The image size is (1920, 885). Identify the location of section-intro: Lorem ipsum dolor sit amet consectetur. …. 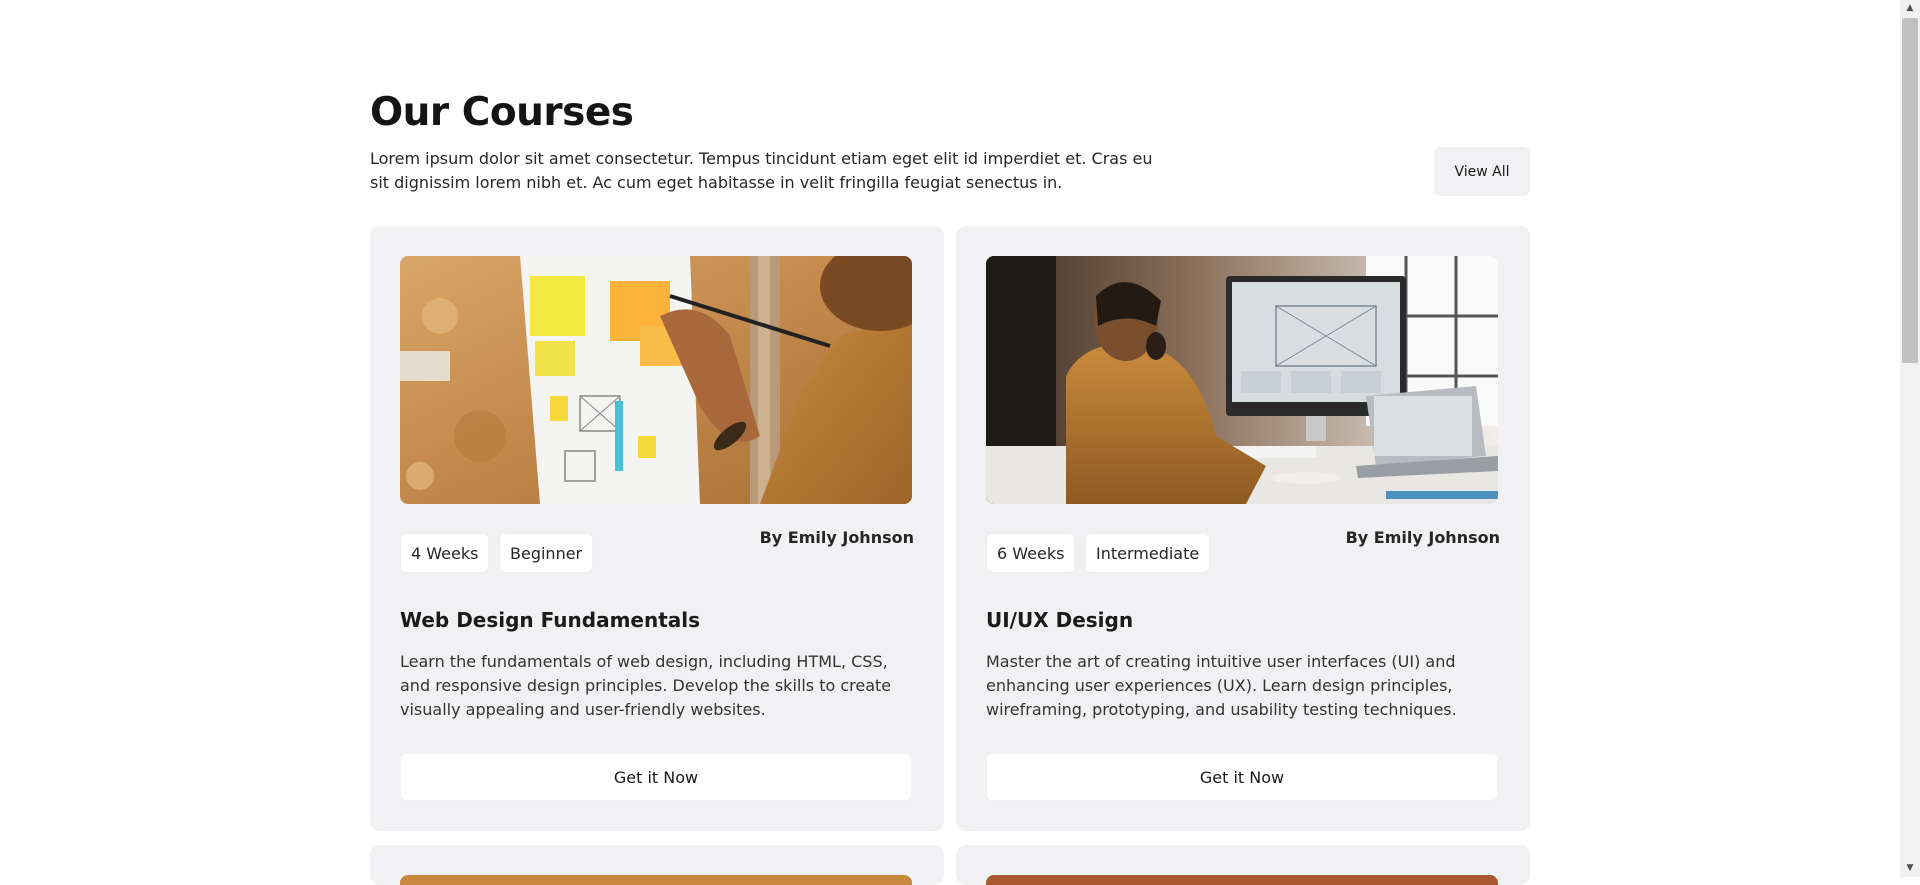
(761, 170).